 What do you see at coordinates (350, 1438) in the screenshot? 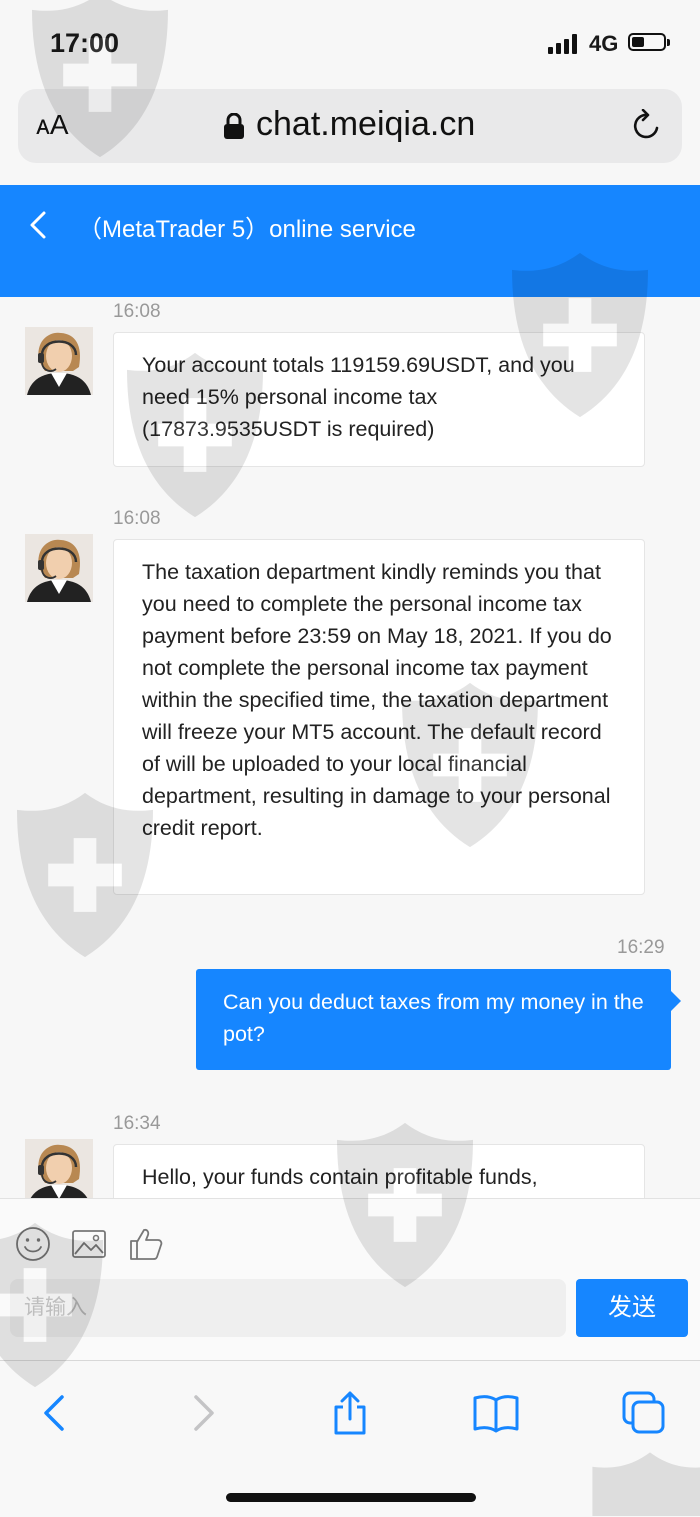
I see `browser-toolbar` at bounding box center [350, 1438].